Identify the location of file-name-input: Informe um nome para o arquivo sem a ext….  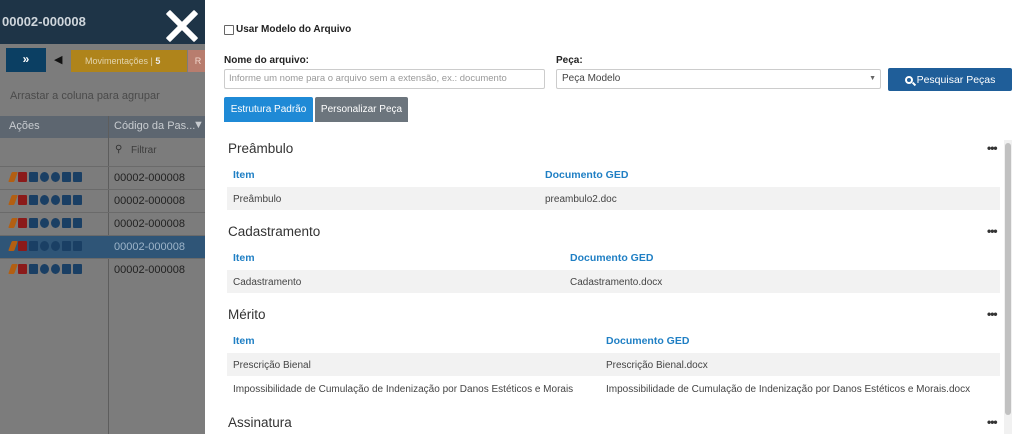
(384, 79).